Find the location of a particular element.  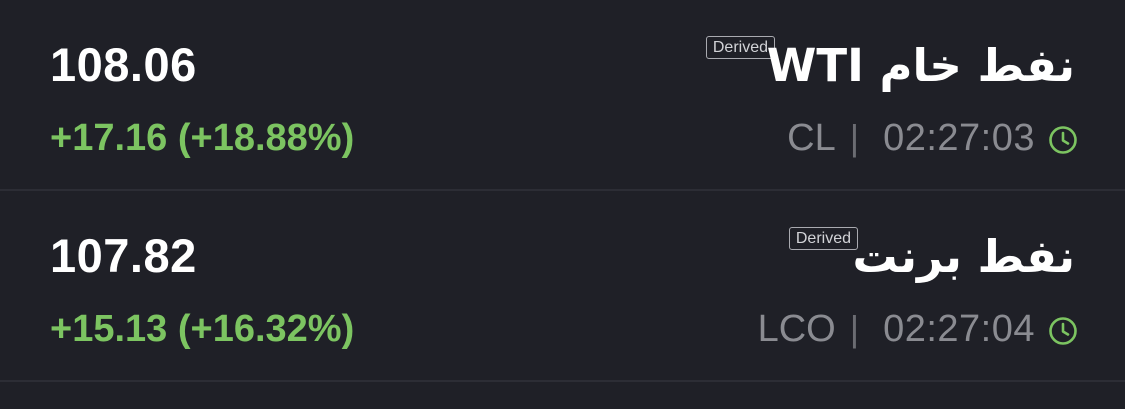

quote-change: +15.13 (+16.32%) is located at coordinates (202, 329).